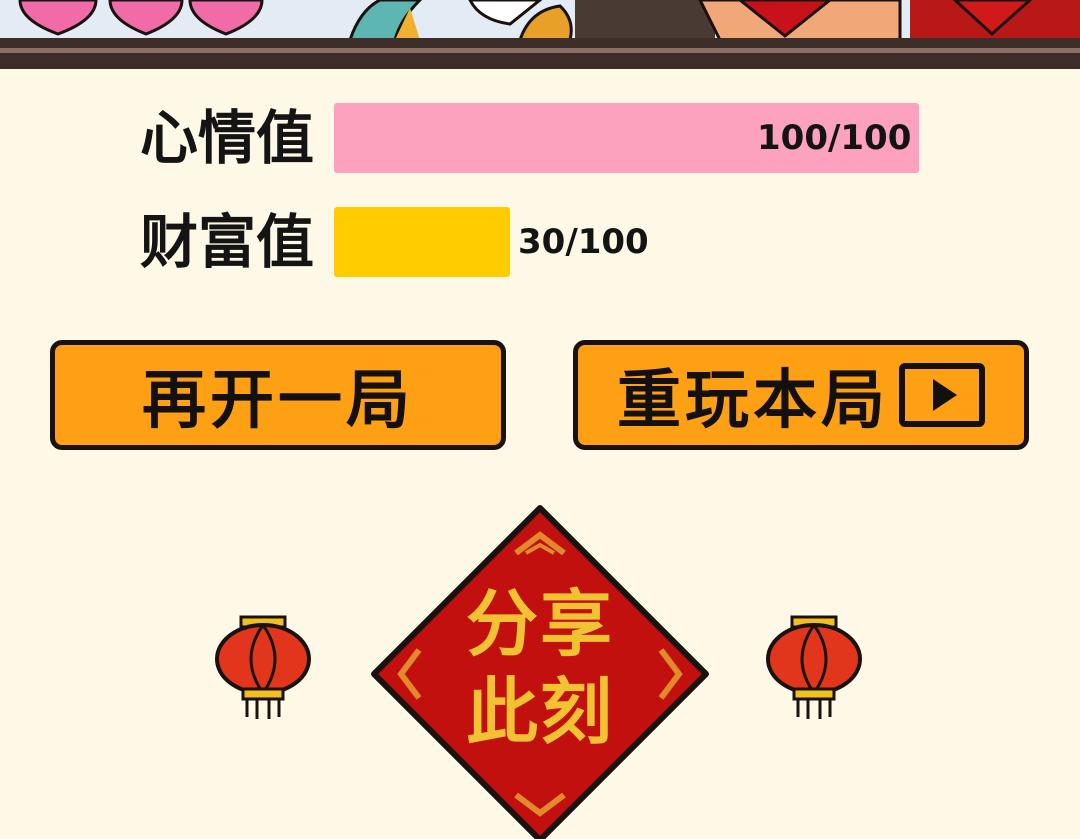 Image resolution: width=1080 pixels, height=839 pixels. What do you see at coordinates (753, 401) in the screenshot?
I see `replay-label: 重玩本局` at bounding box center [753, 401].